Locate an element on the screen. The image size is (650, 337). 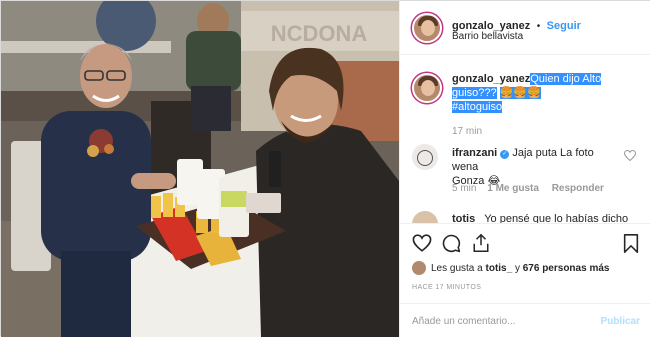
add-comment-bar: Añade un comentario... Publicar is located at coordinates (525, 320).